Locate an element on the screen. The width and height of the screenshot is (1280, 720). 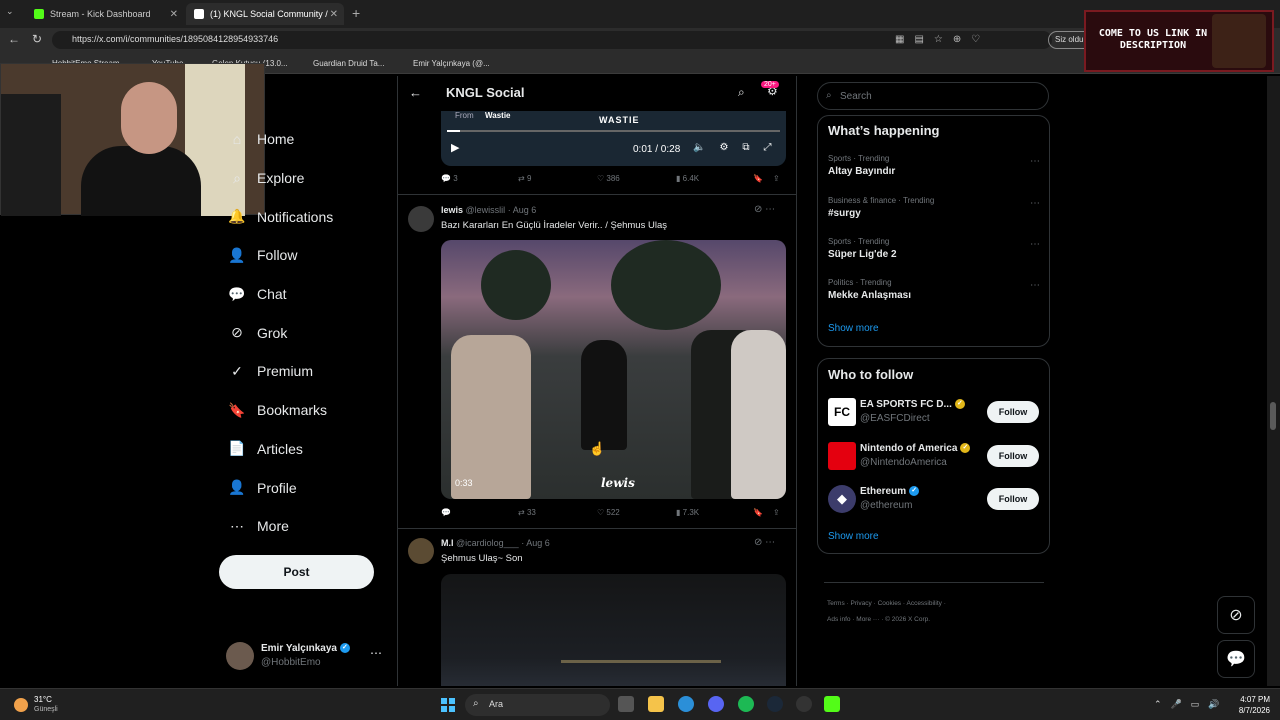
weather-desc: Güneşli is located at coordinates (46, 709).